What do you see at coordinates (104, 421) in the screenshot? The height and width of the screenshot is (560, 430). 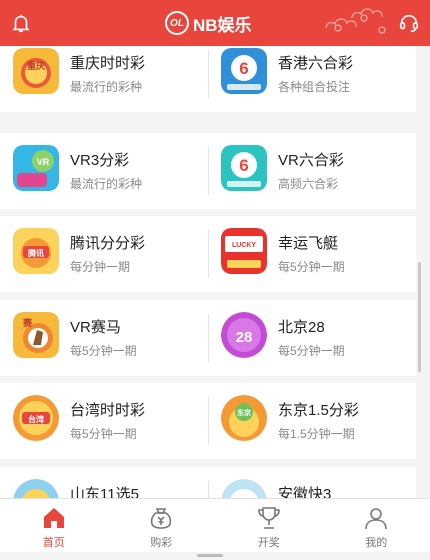 I see `game-taiwan: 台湾 台湾时时彩 每5分钟一期` at bounding box center [104, 421].